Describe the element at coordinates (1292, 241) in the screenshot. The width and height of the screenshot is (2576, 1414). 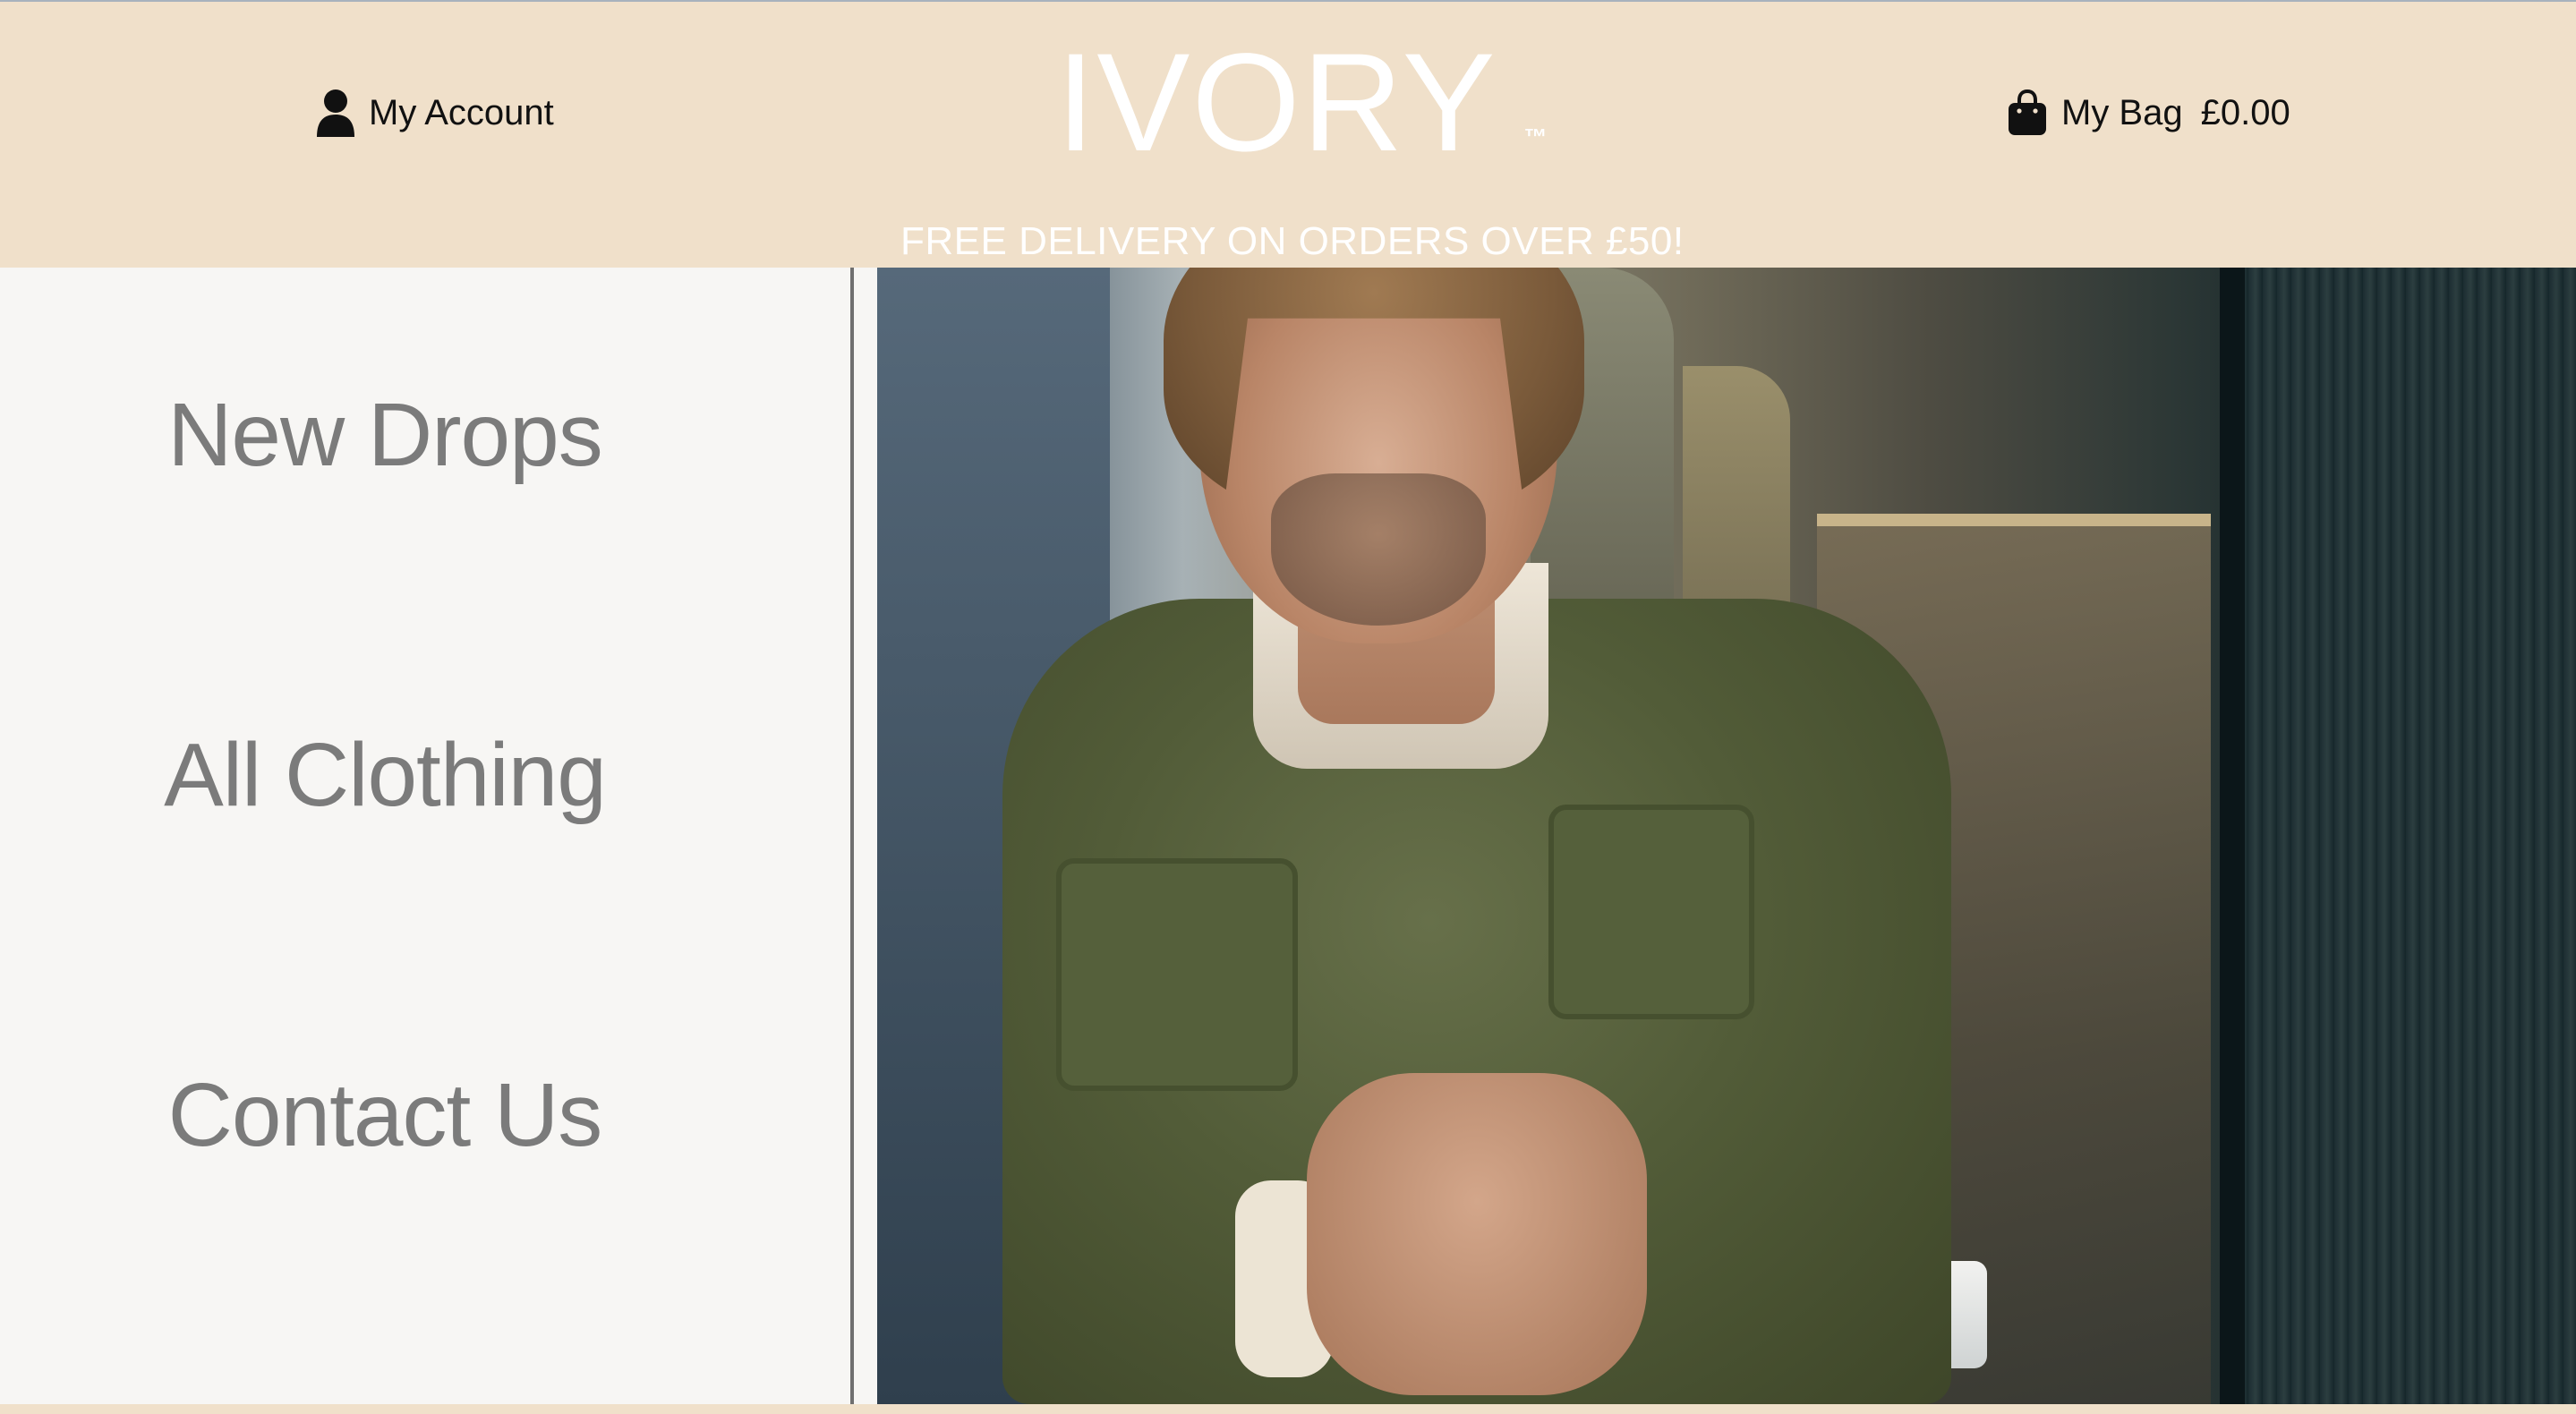
I see `promo-text: FREE DELIVERY ON ORDERS OVER £50!` at that location.